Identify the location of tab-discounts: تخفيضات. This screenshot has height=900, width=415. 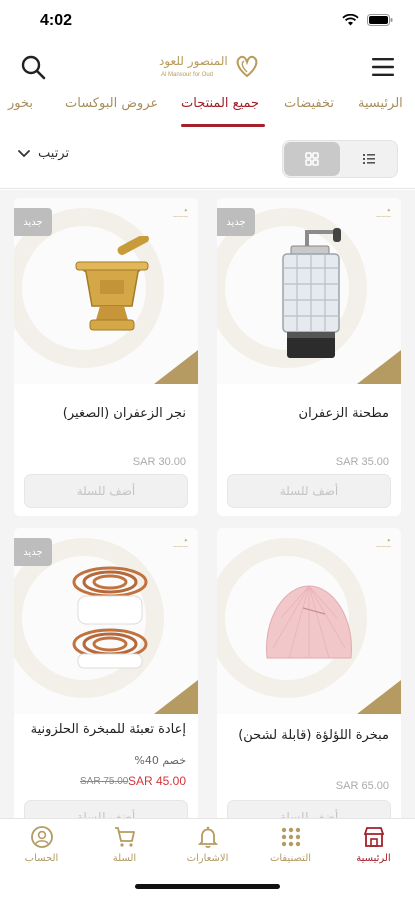
(309, 103).